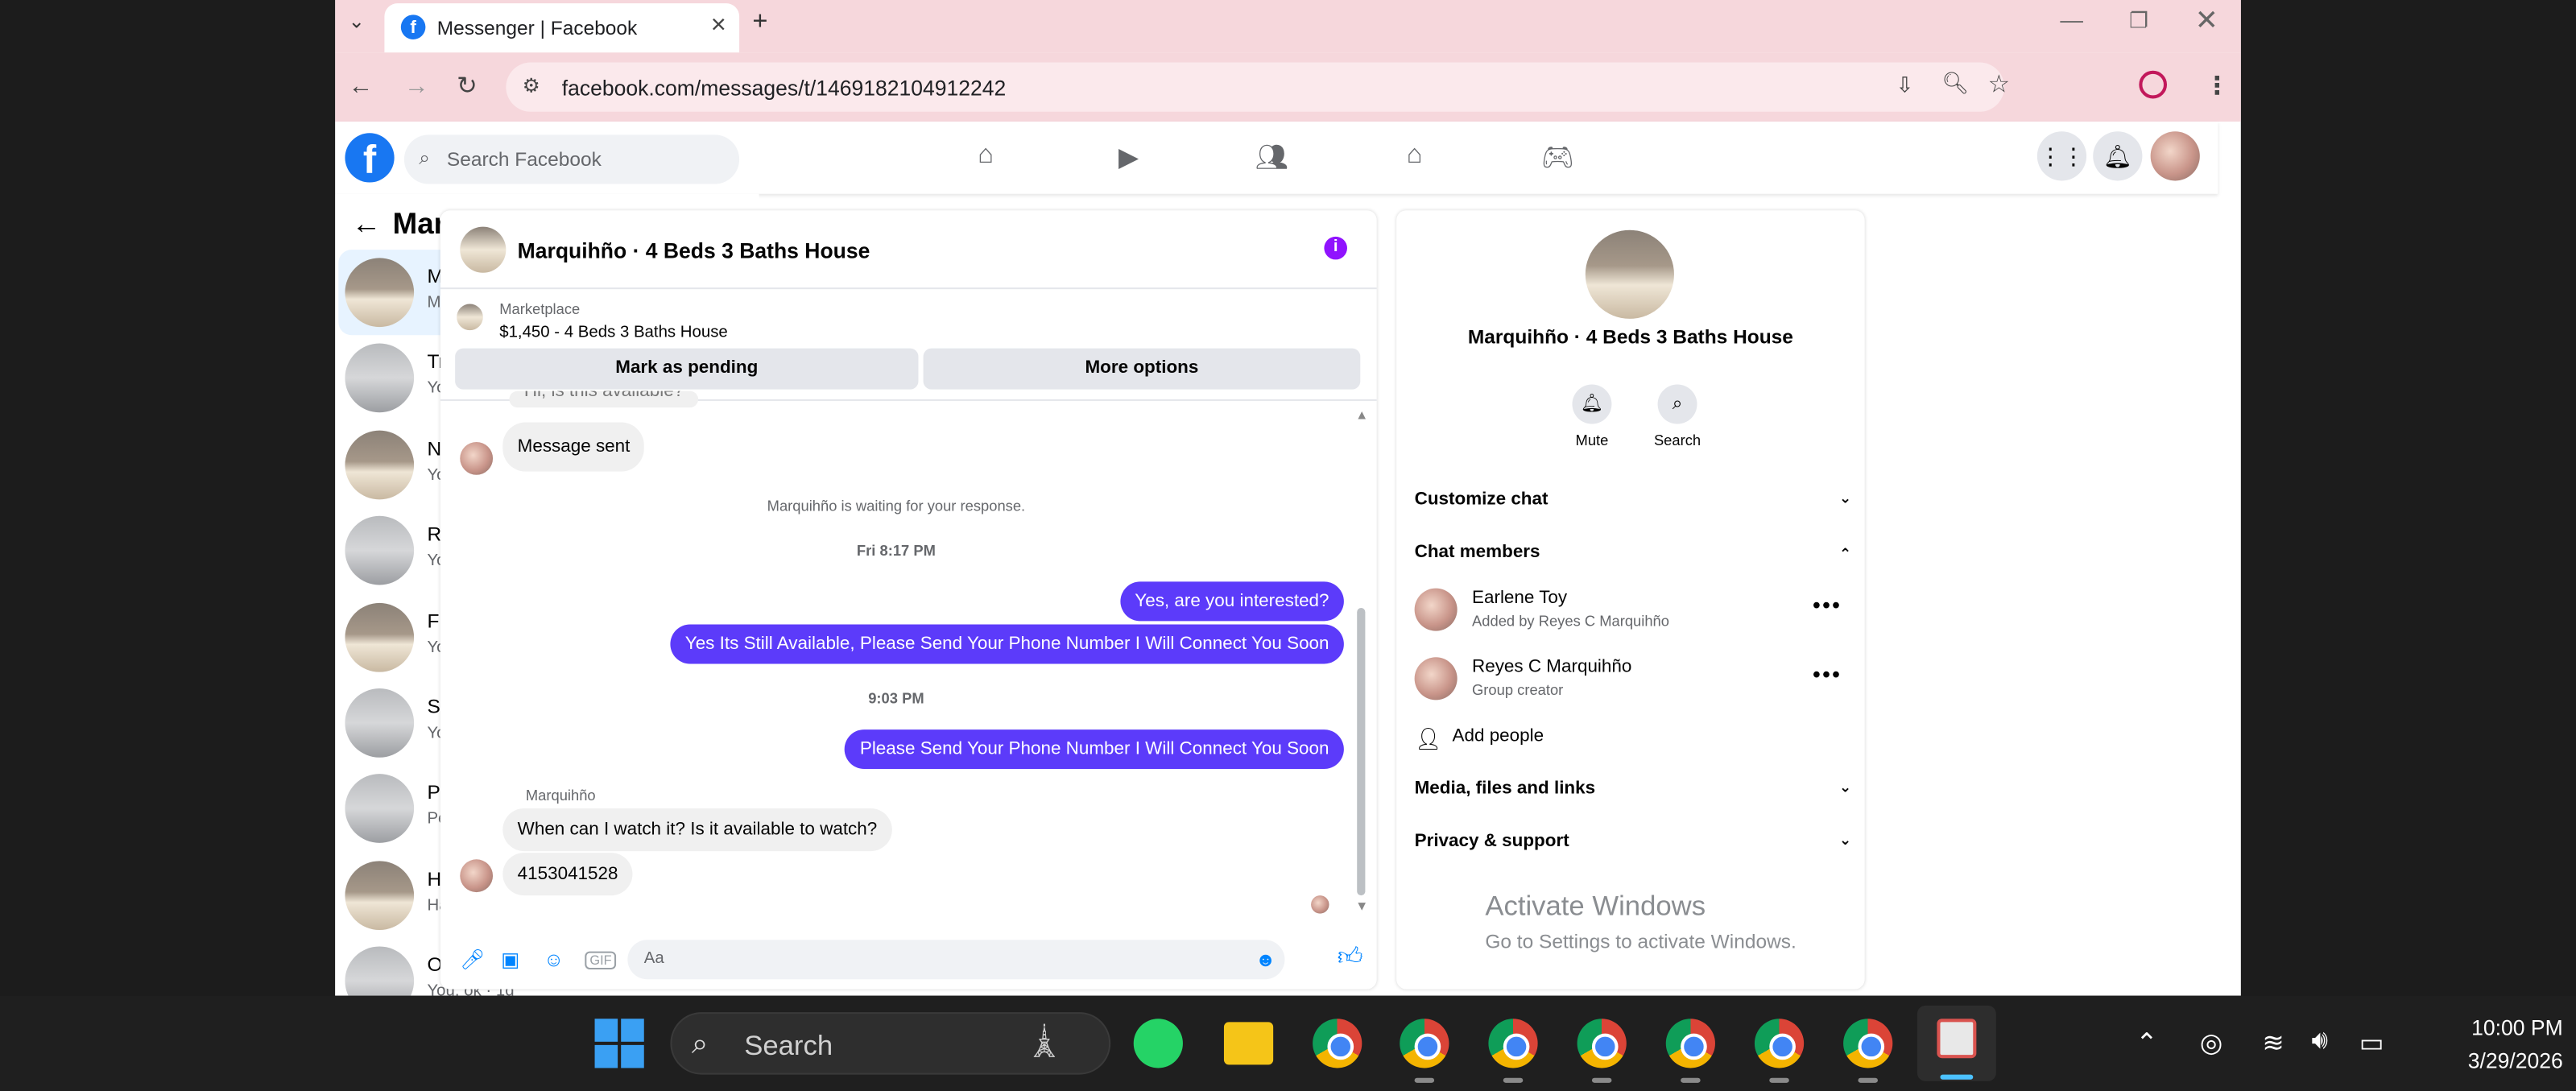 The height and width of the screenshot is (1091, 2576). I want to click on composer: 🎤︎ ▣ ☺ GIF Aa ☻ 👍︎, so click(909, 961).